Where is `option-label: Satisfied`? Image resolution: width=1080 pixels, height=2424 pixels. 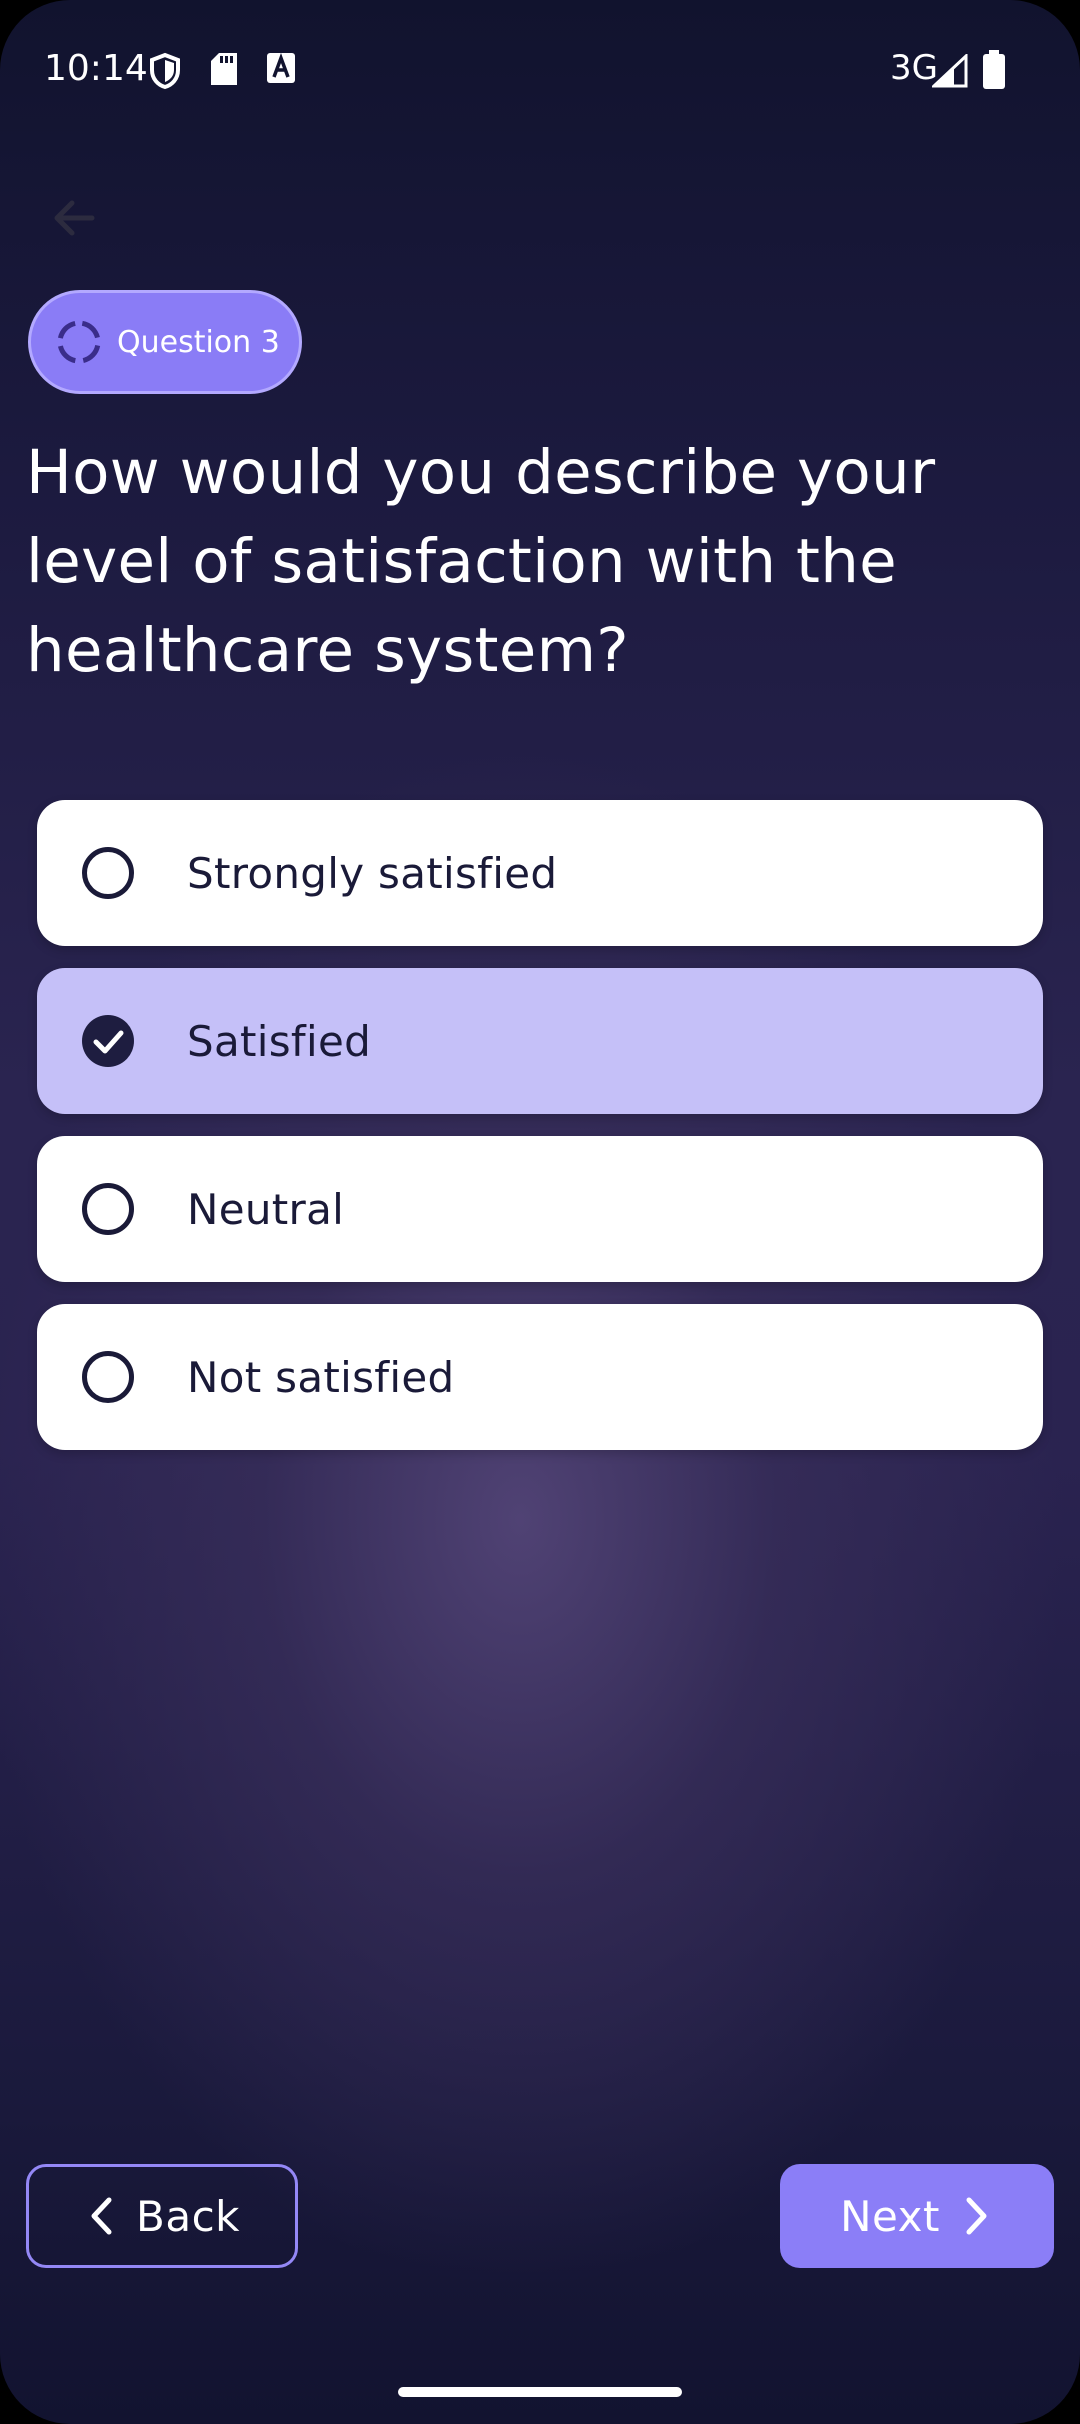
option-label: Satisfied is located at coordinates (279, 1041).